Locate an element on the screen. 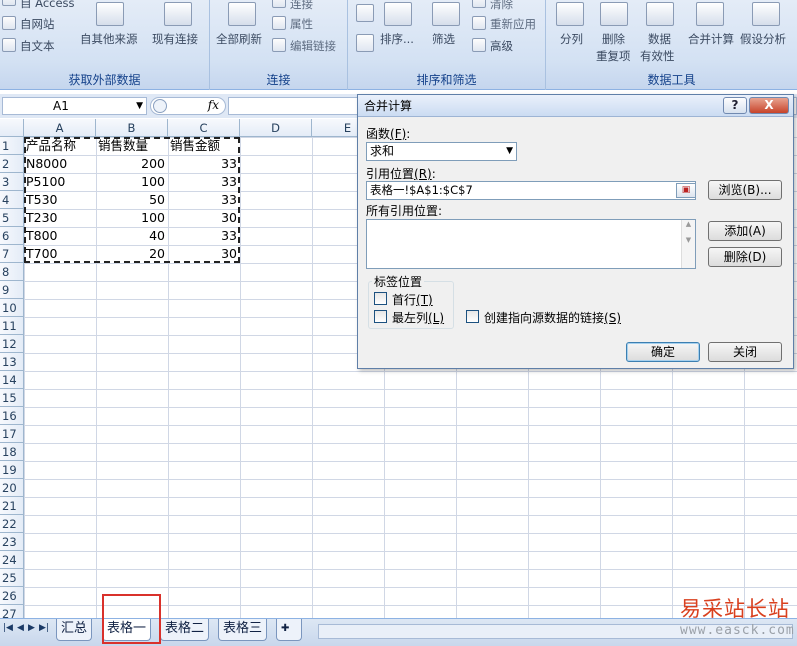 The height and width of the screenshot is (646, 797). row-header-25: 25 is located at coordinates (12, 578).